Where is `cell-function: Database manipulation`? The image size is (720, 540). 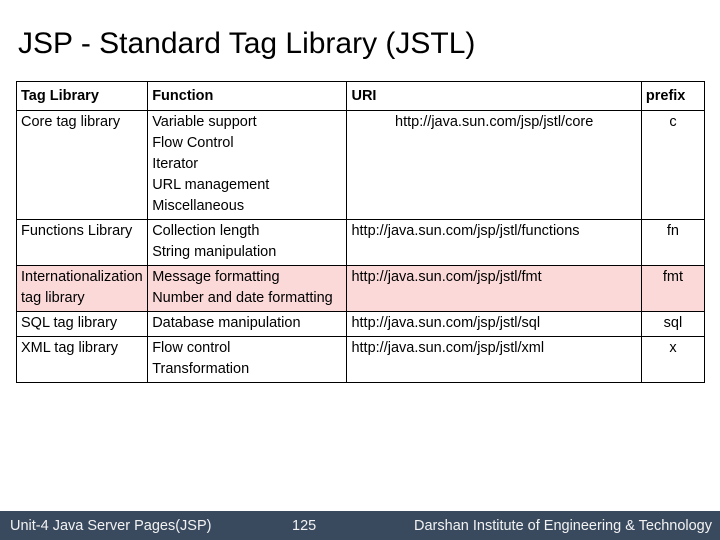 cell-function: Database manipulation is located at coordinates (247, 324).